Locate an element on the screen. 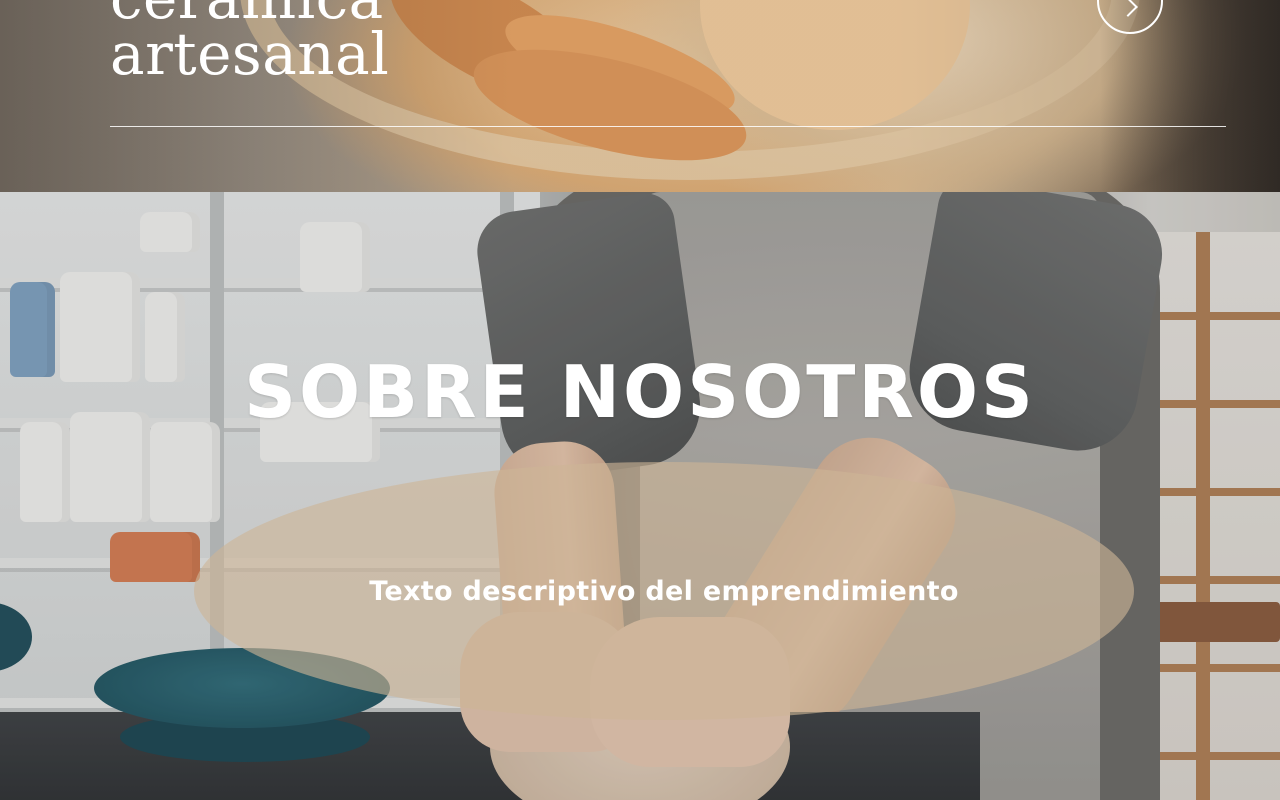  chevron-right-icon is located at coordinates (1128, 8).